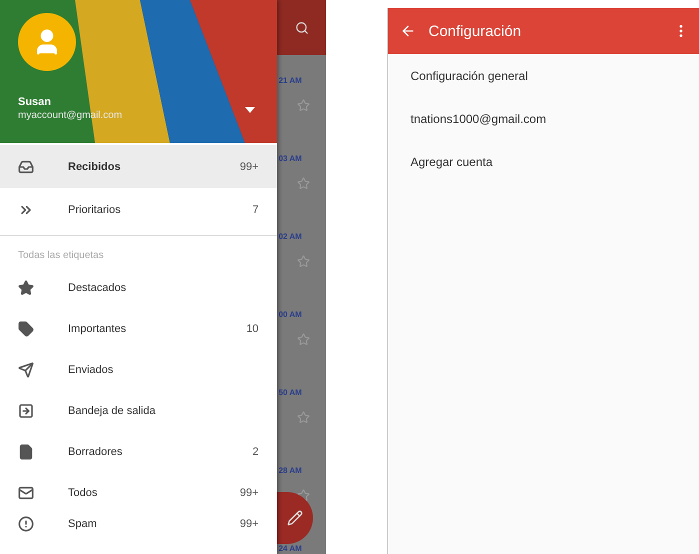 The height and width of the screenshot is (554, 699). What do you see at coordinates (61, 256) in the screenshot?
I see `section-heading: Todas las etiquetas` at bounding box center [61, 256].